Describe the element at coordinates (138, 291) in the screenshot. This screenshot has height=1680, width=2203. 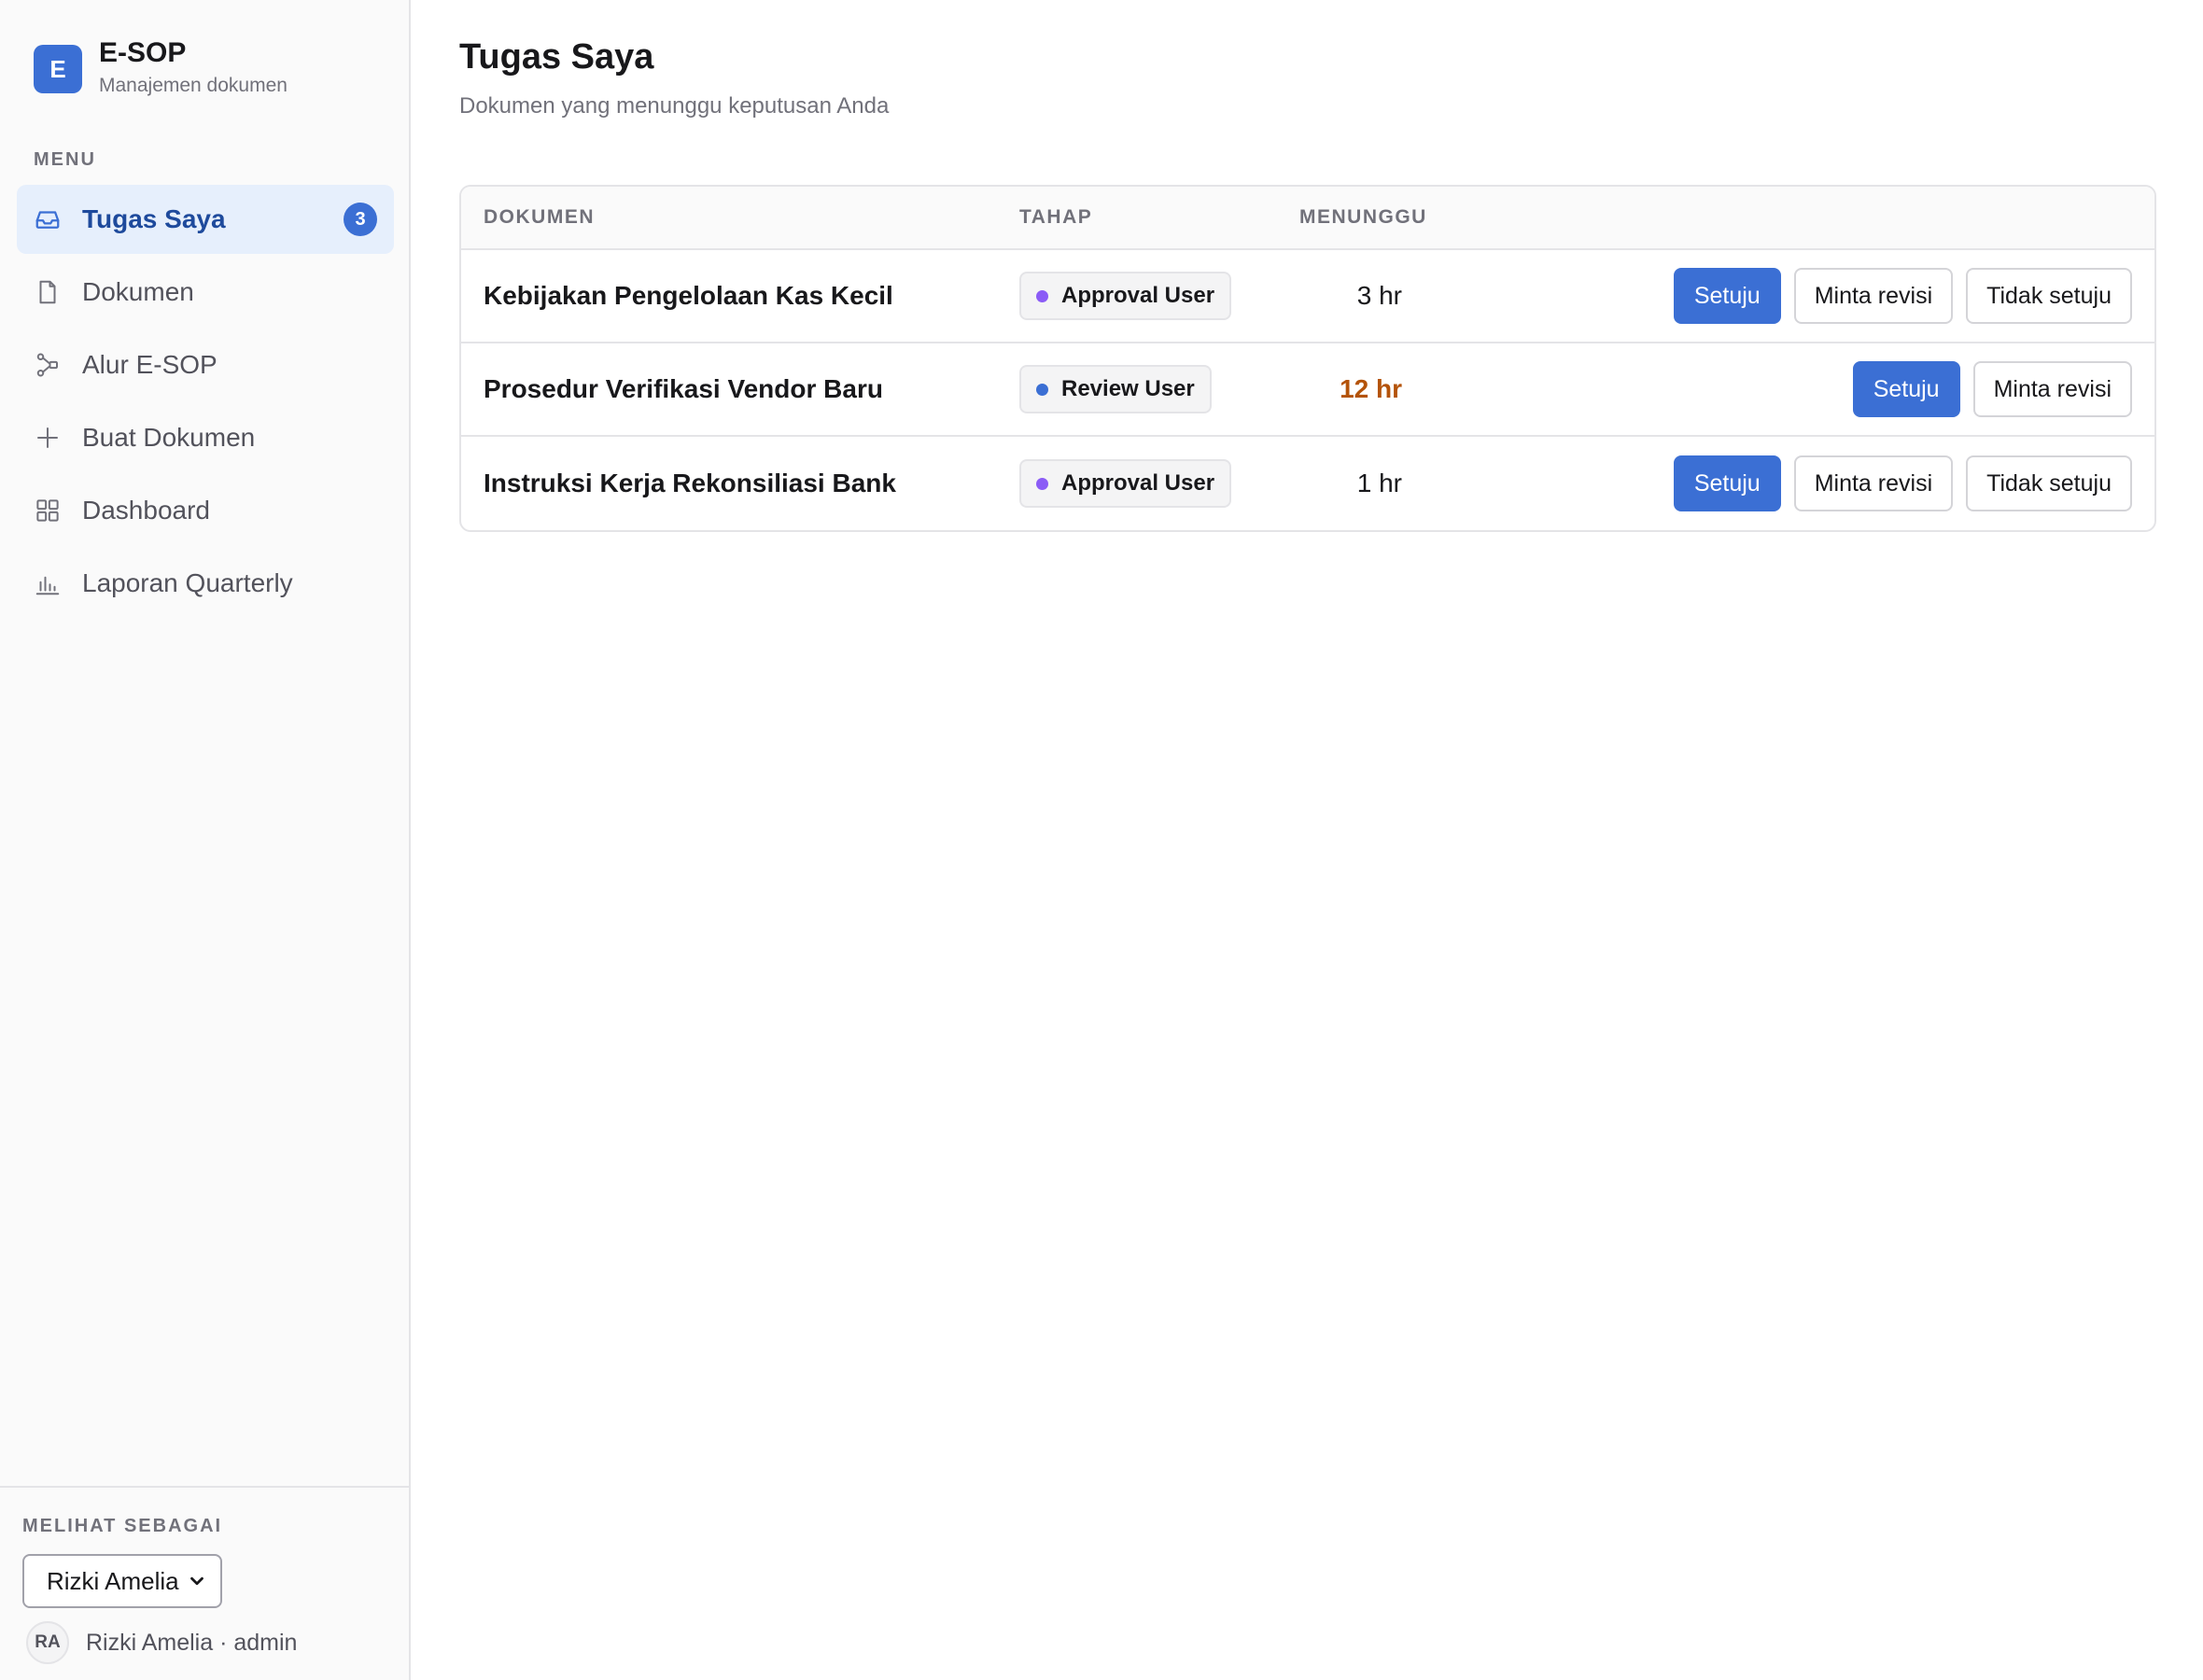
I see `sidebar-item-label: Dokumen` at that location.